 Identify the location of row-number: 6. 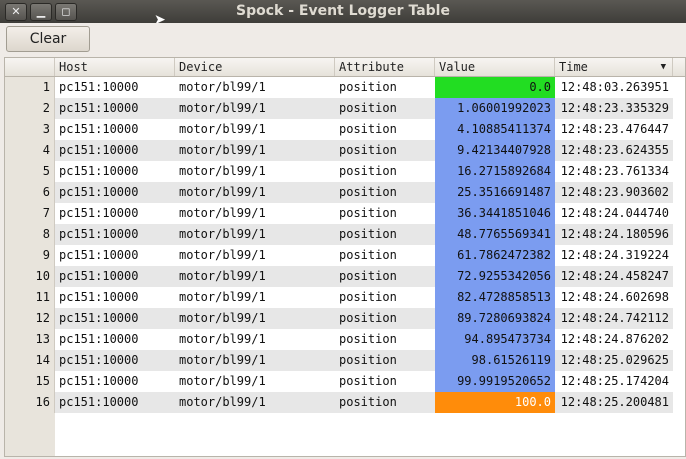
(30, 192).